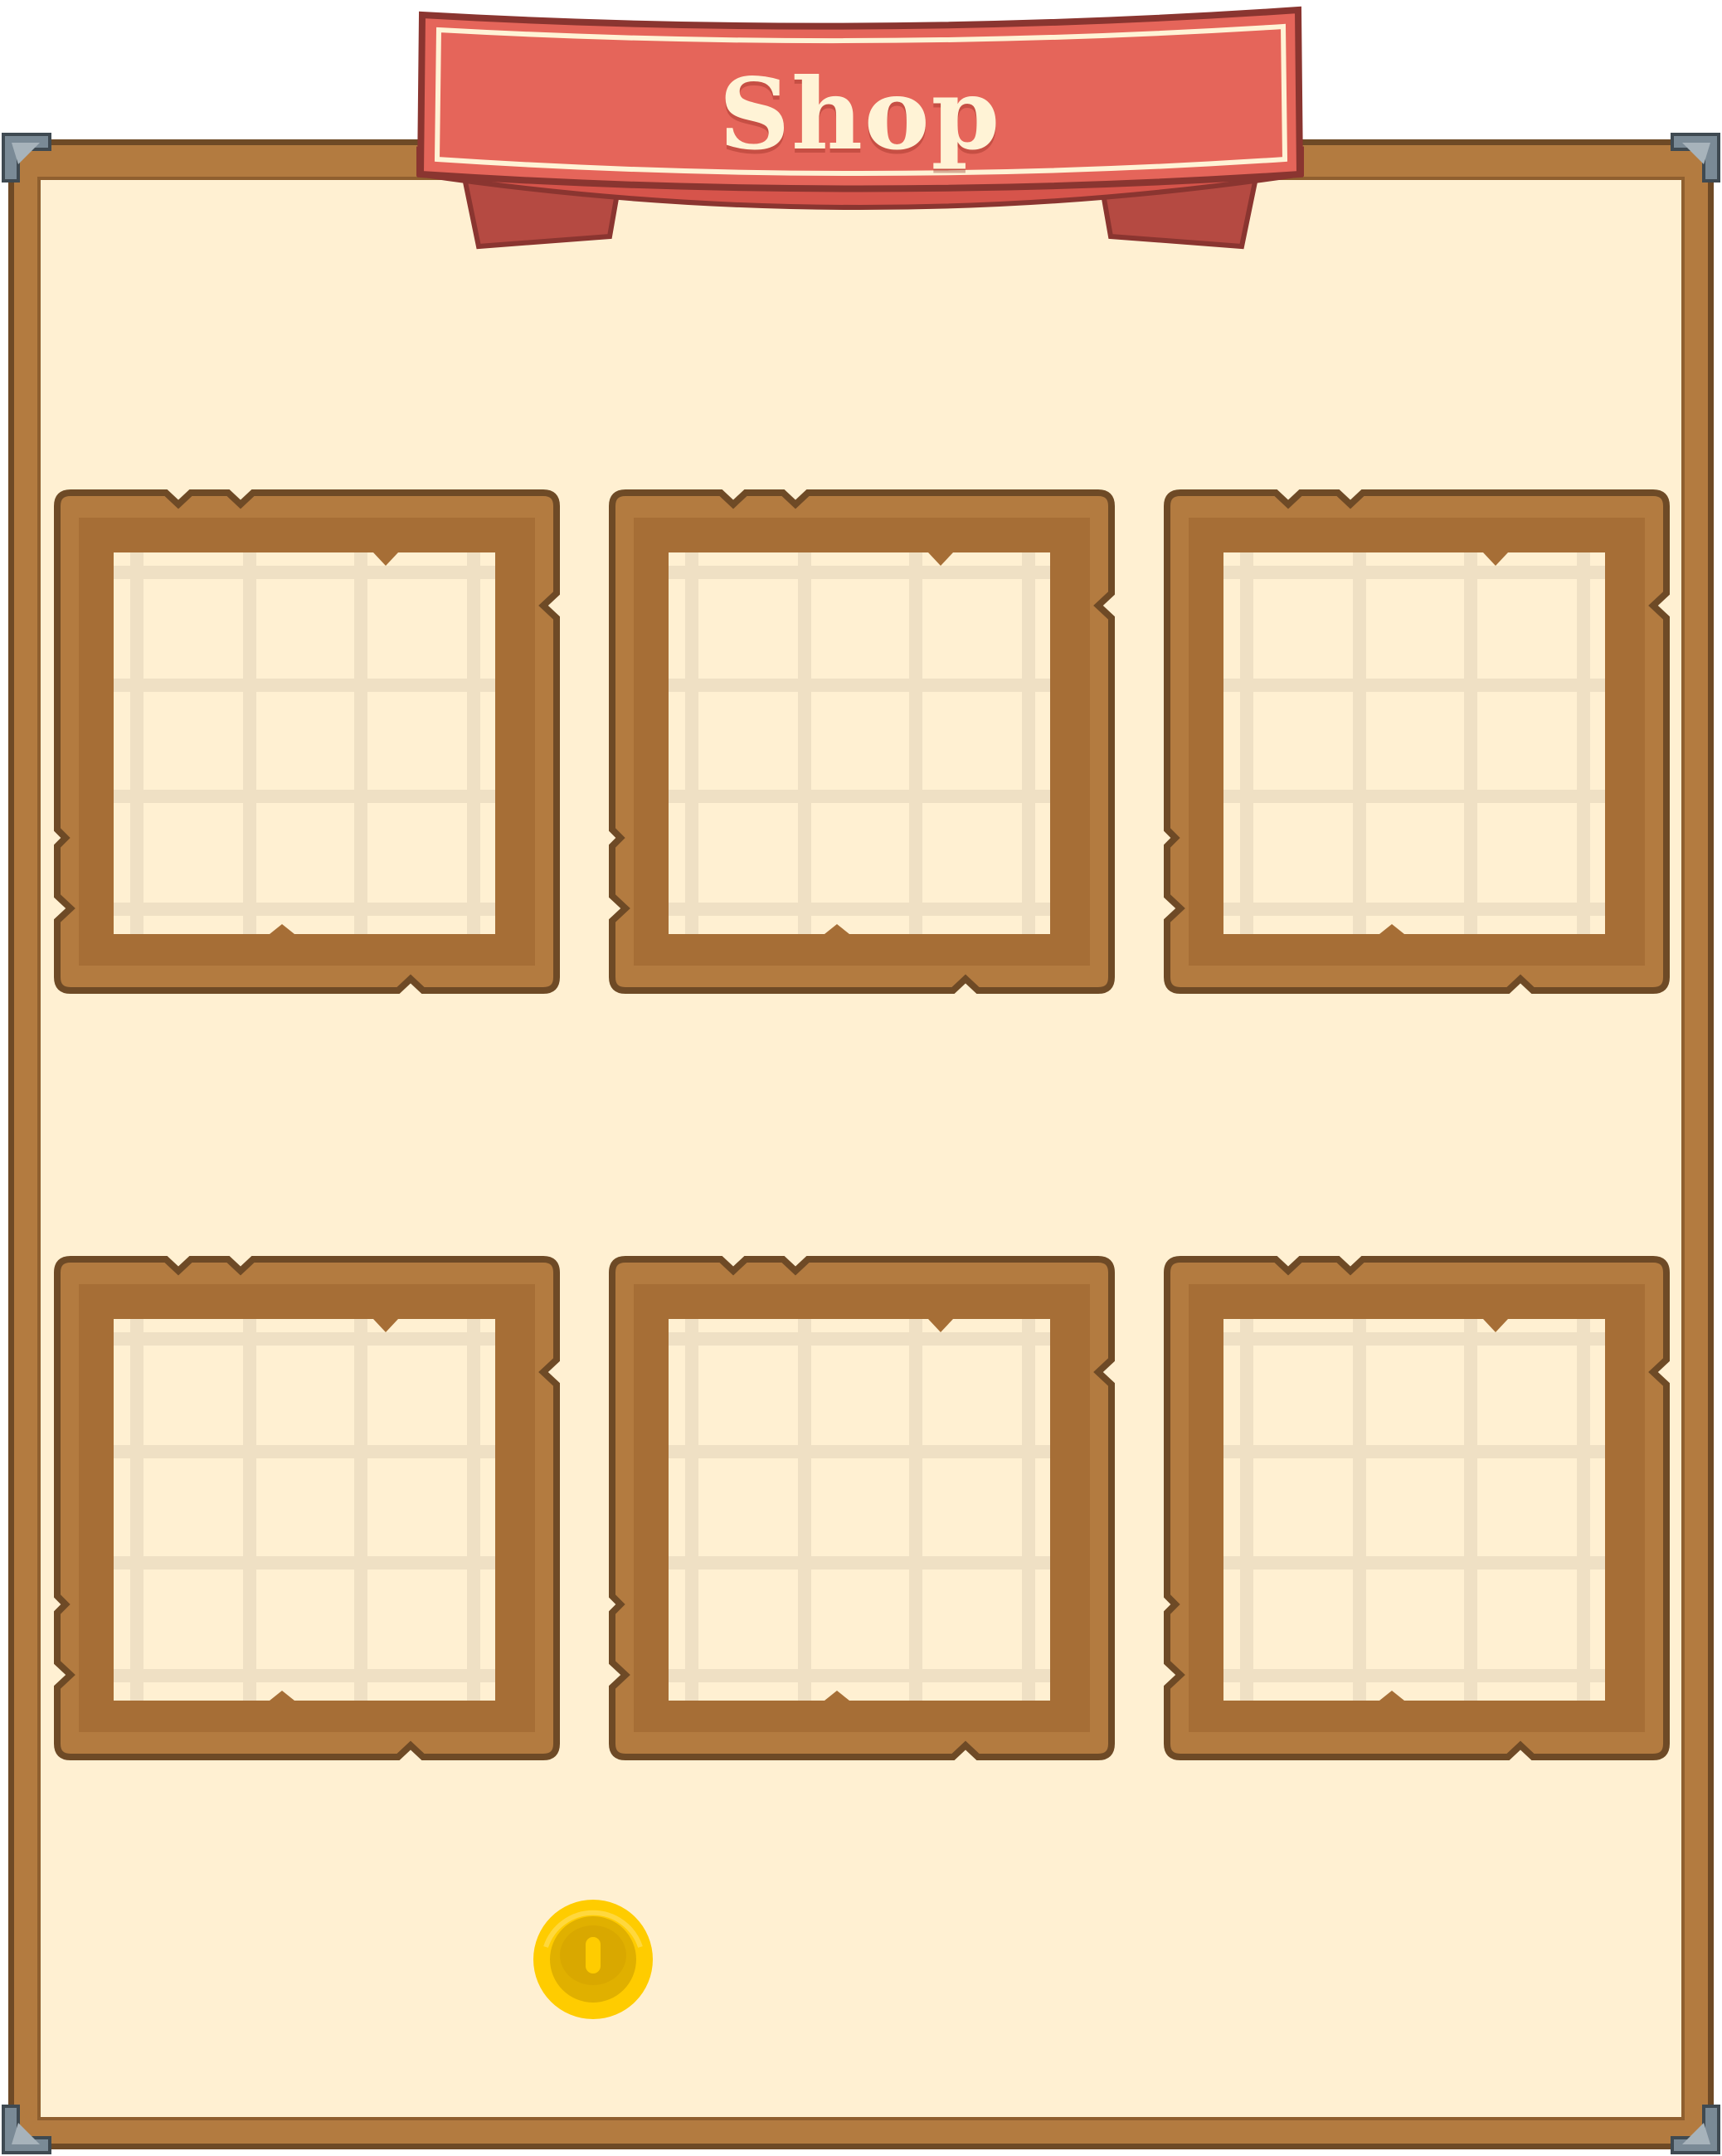 Image resolution: width=1722 pixels, height=2156 pixels. I want to click on shop-title: Shop, so click(860, 114).